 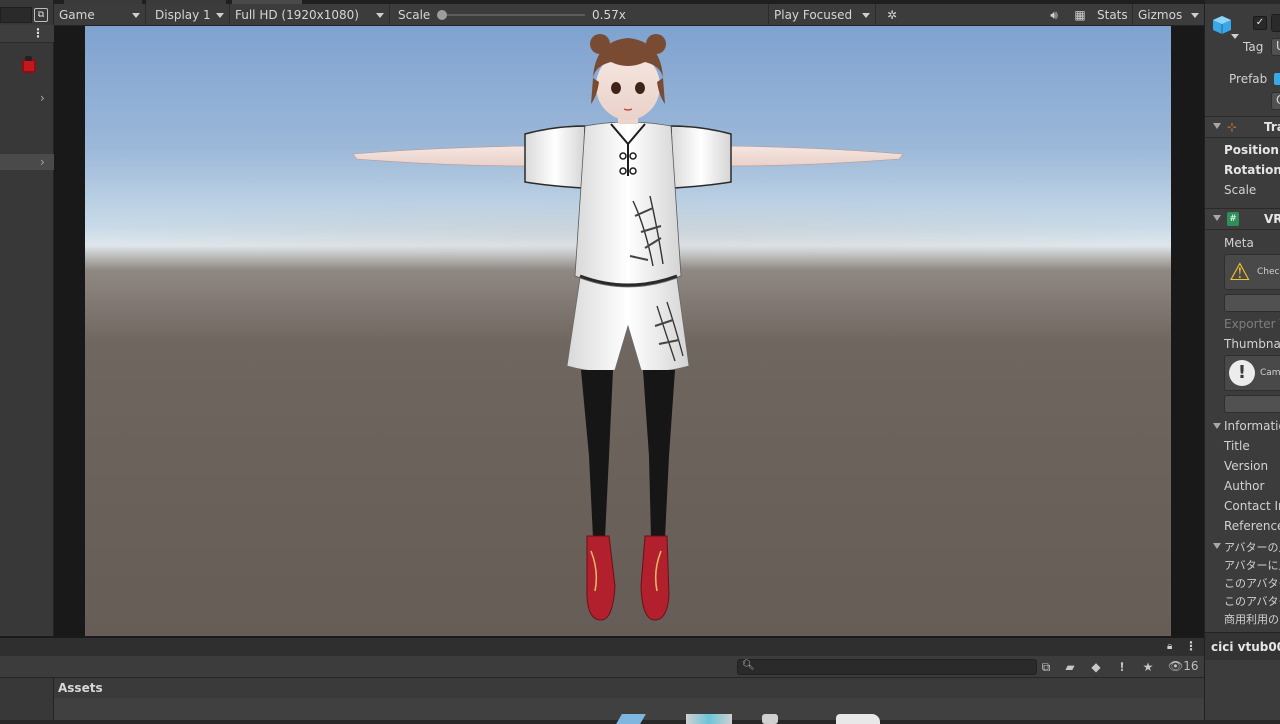 What do you see at coordinates (1272, 127) in the screenshot?
I see `transform-title: Tra` at bounding box center [1272, 127].